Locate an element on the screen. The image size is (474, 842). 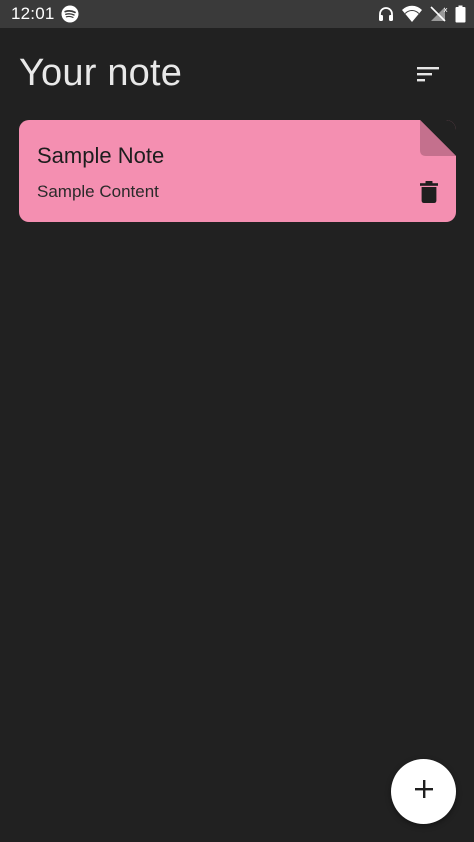
sort-icon is located at coordinates (428, 76).